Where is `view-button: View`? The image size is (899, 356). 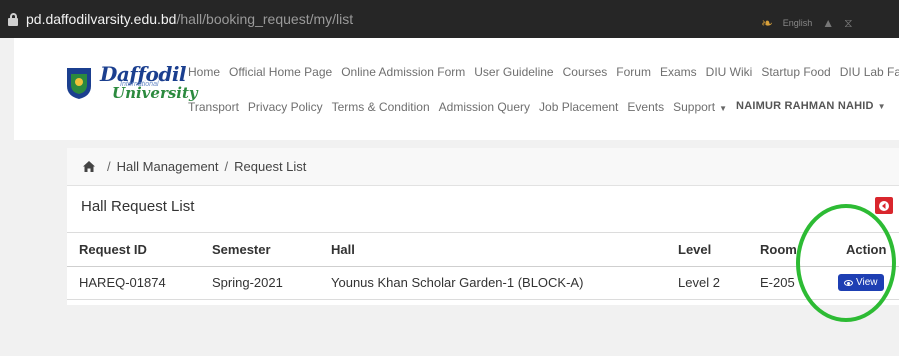
view-button: View is located at coordinates (861, 283).